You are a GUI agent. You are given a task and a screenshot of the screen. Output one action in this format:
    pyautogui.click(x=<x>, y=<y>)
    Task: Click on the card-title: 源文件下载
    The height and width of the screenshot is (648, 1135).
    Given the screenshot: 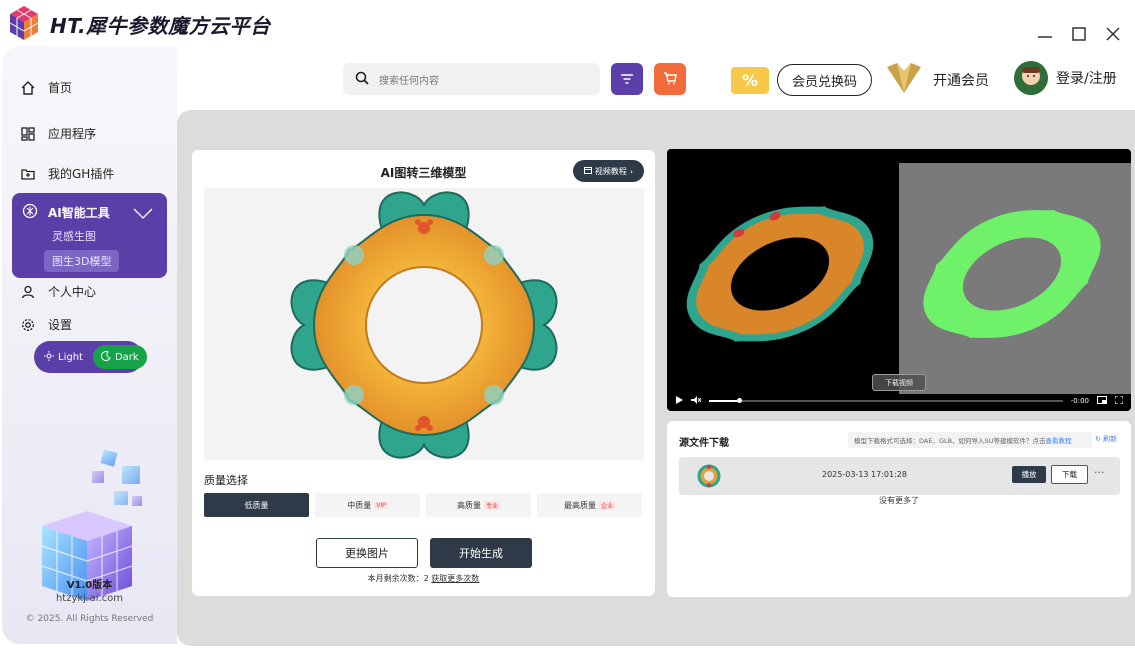 What is the action you would take?
    pyautogui.click(x=704, y=443)
    